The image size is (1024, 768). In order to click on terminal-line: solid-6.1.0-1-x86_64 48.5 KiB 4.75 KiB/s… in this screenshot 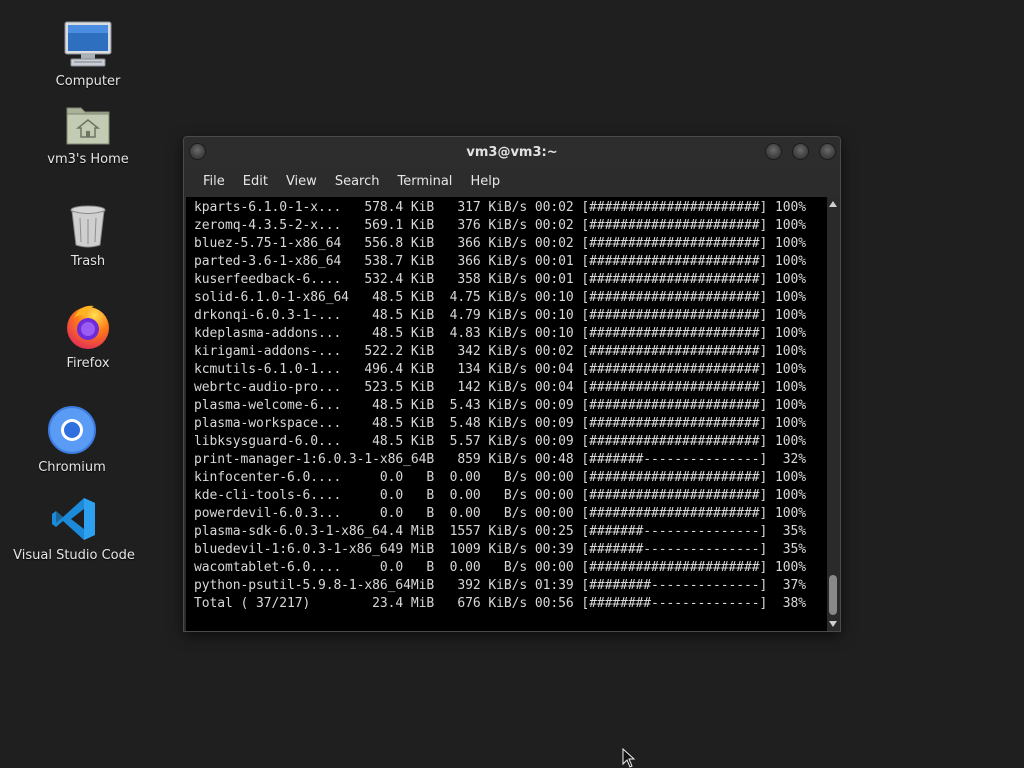, I will do `click(500, 297)`.